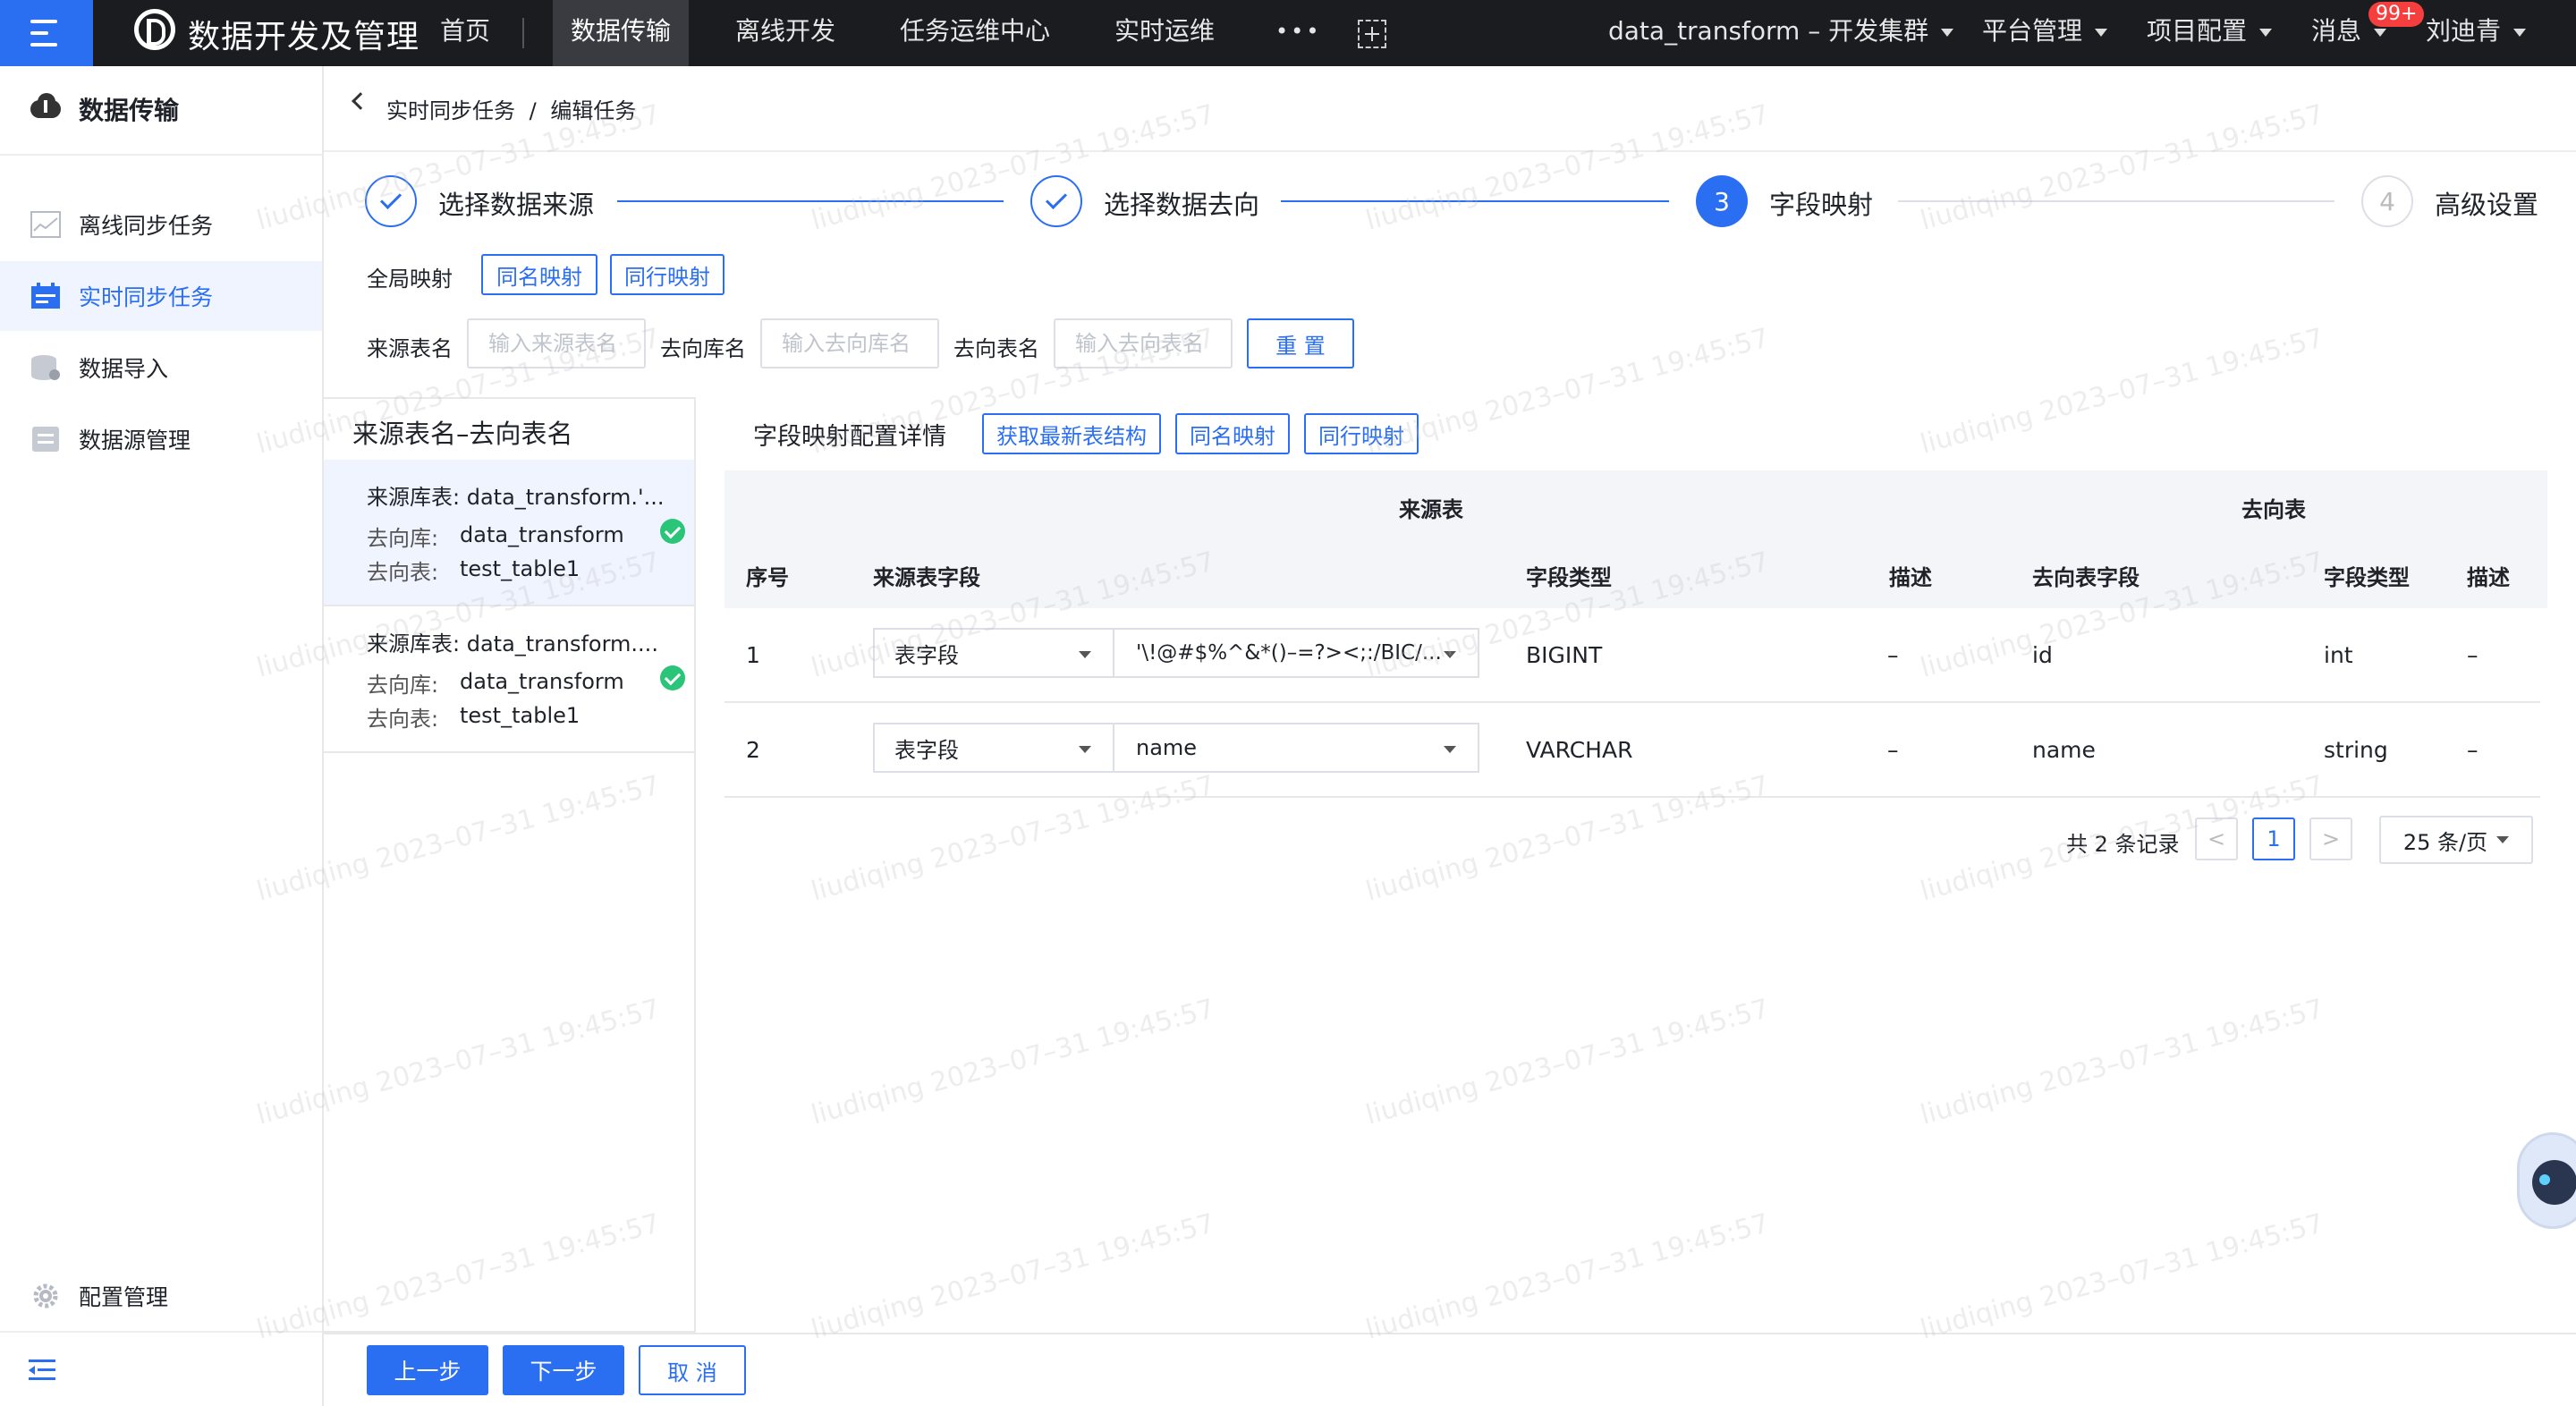  Describe the element at coordinates (703, 349) in the screenshot. I see `target-db-label: 去向库名` at that location.